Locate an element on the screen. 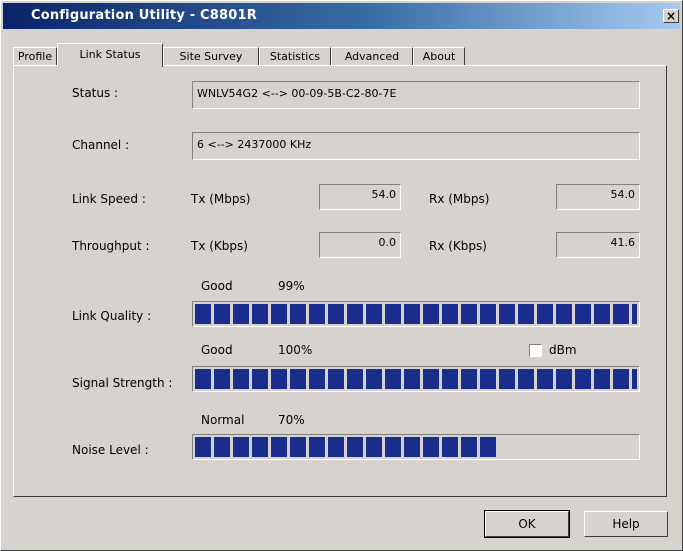 The width and height of the screenshot is (683, 551). window-title: Configuration Utility - C8801R is located at coordinates (144, 15).